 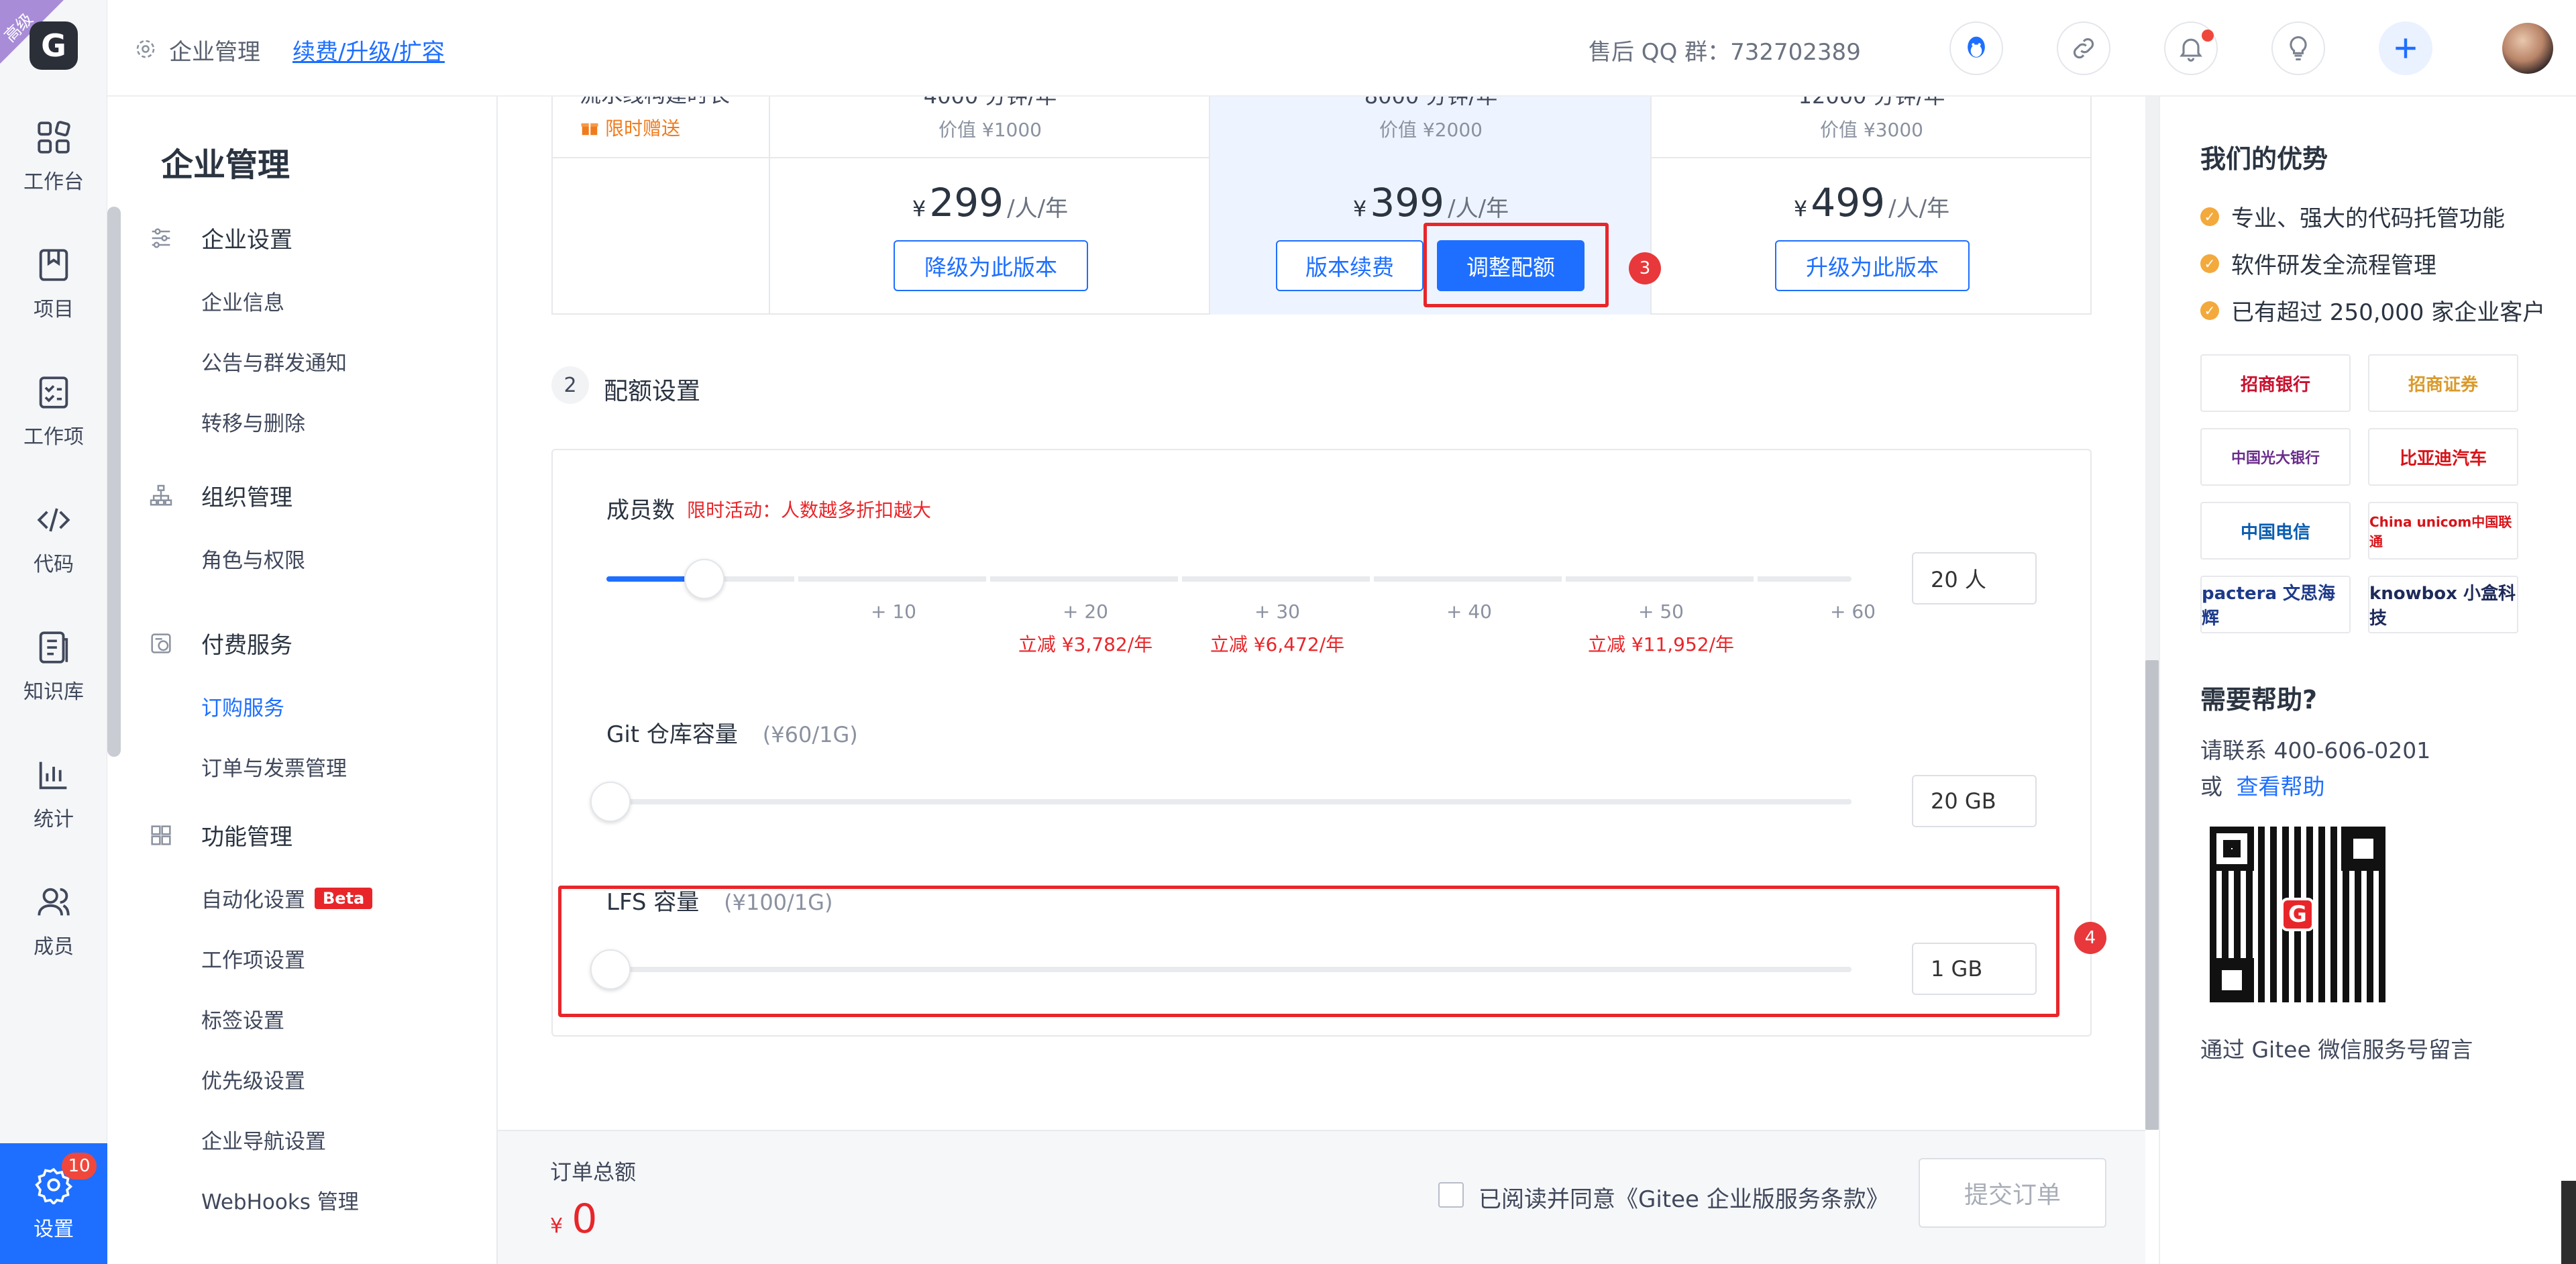 What do you see at coordinates (54, 309) in the screenshot?
I see `rail-label: 项目` at bounding box center [54, 309].